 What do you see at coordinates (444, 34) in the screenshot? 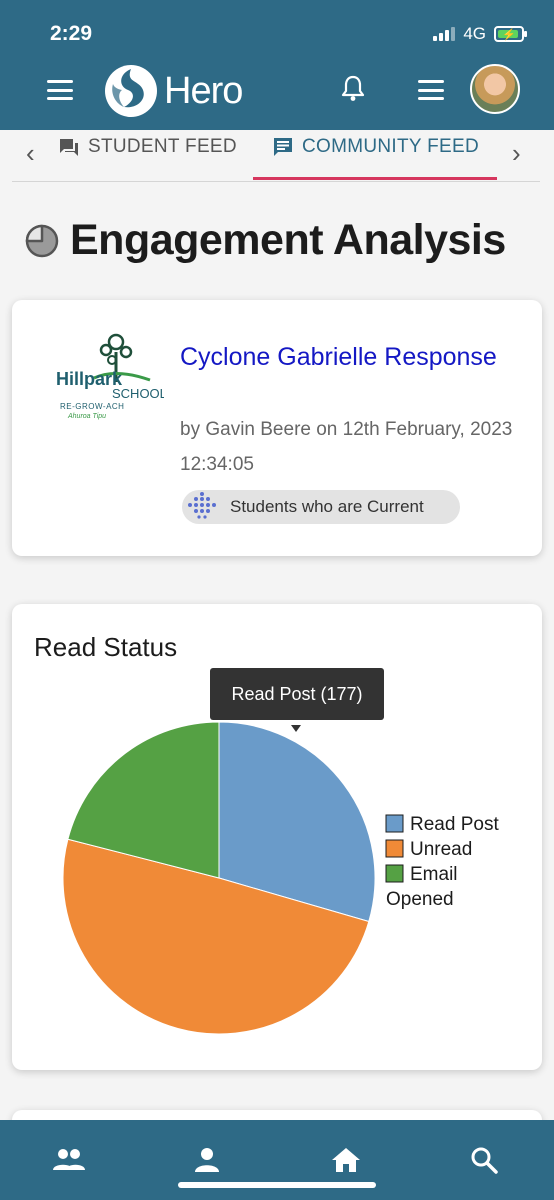
I see `signal-icon` at bounding box center [444, 34].